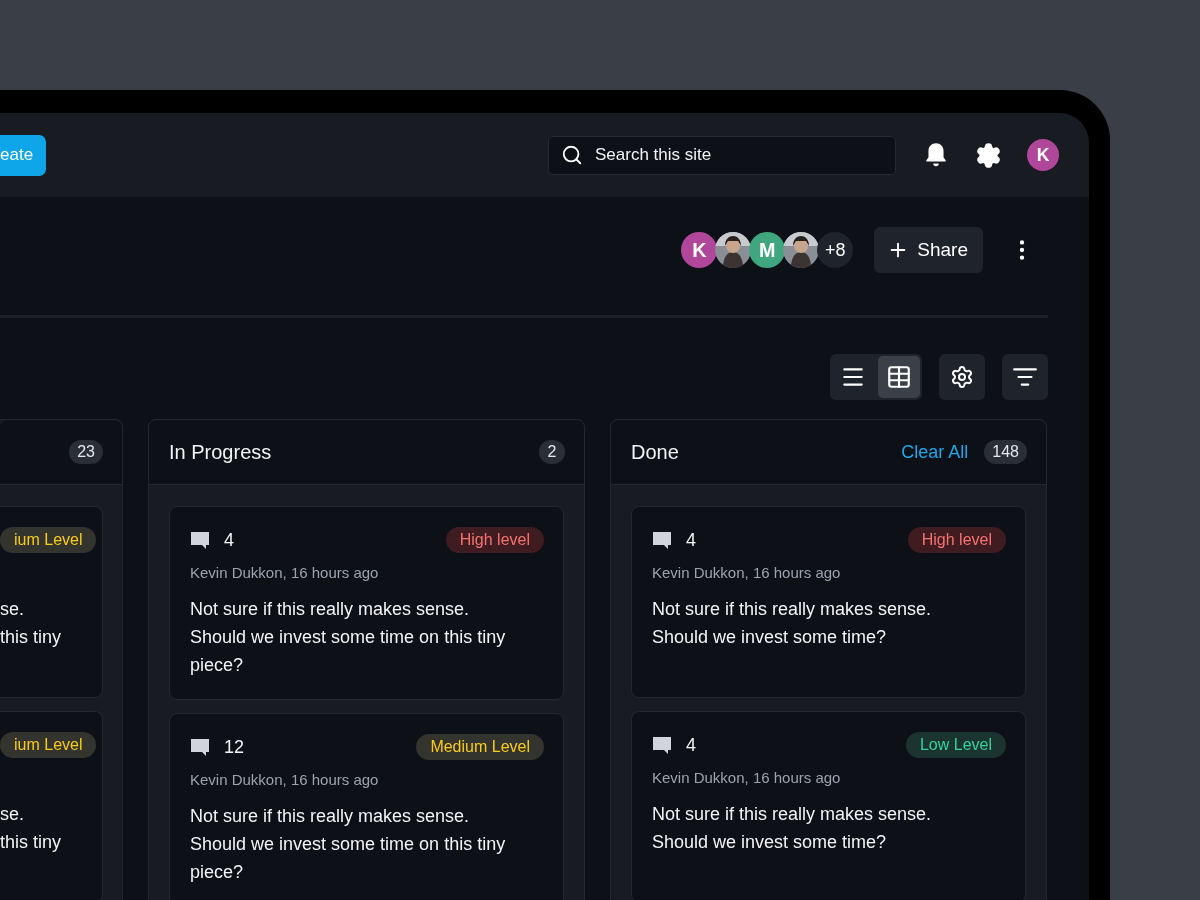 This screenshot has width=1200, height=900. I want to click on grid-view-button, so click(899, 377).